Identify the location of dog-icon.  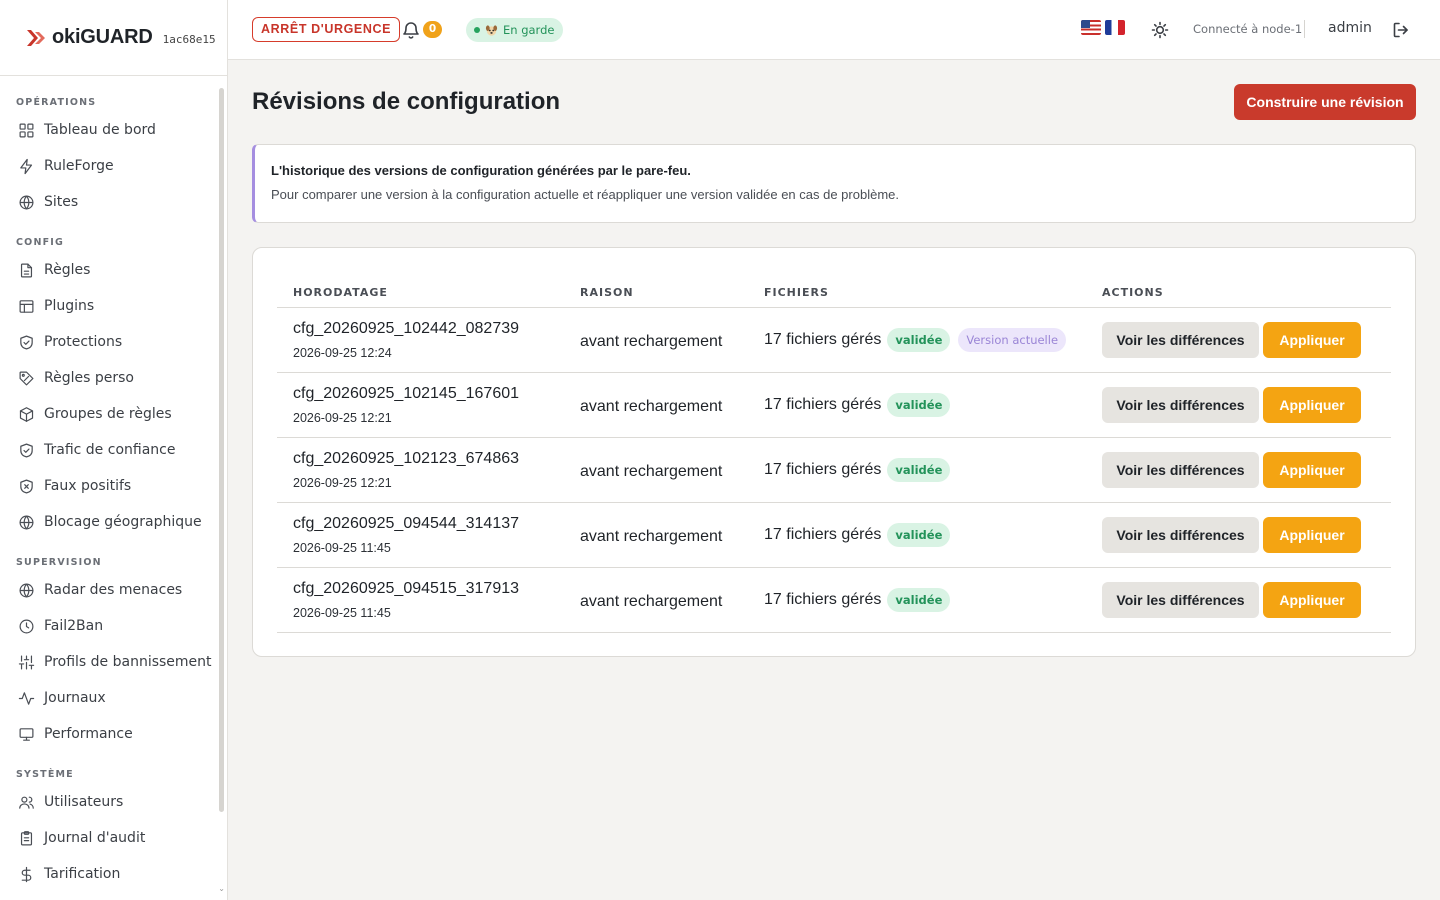
(491, 30).